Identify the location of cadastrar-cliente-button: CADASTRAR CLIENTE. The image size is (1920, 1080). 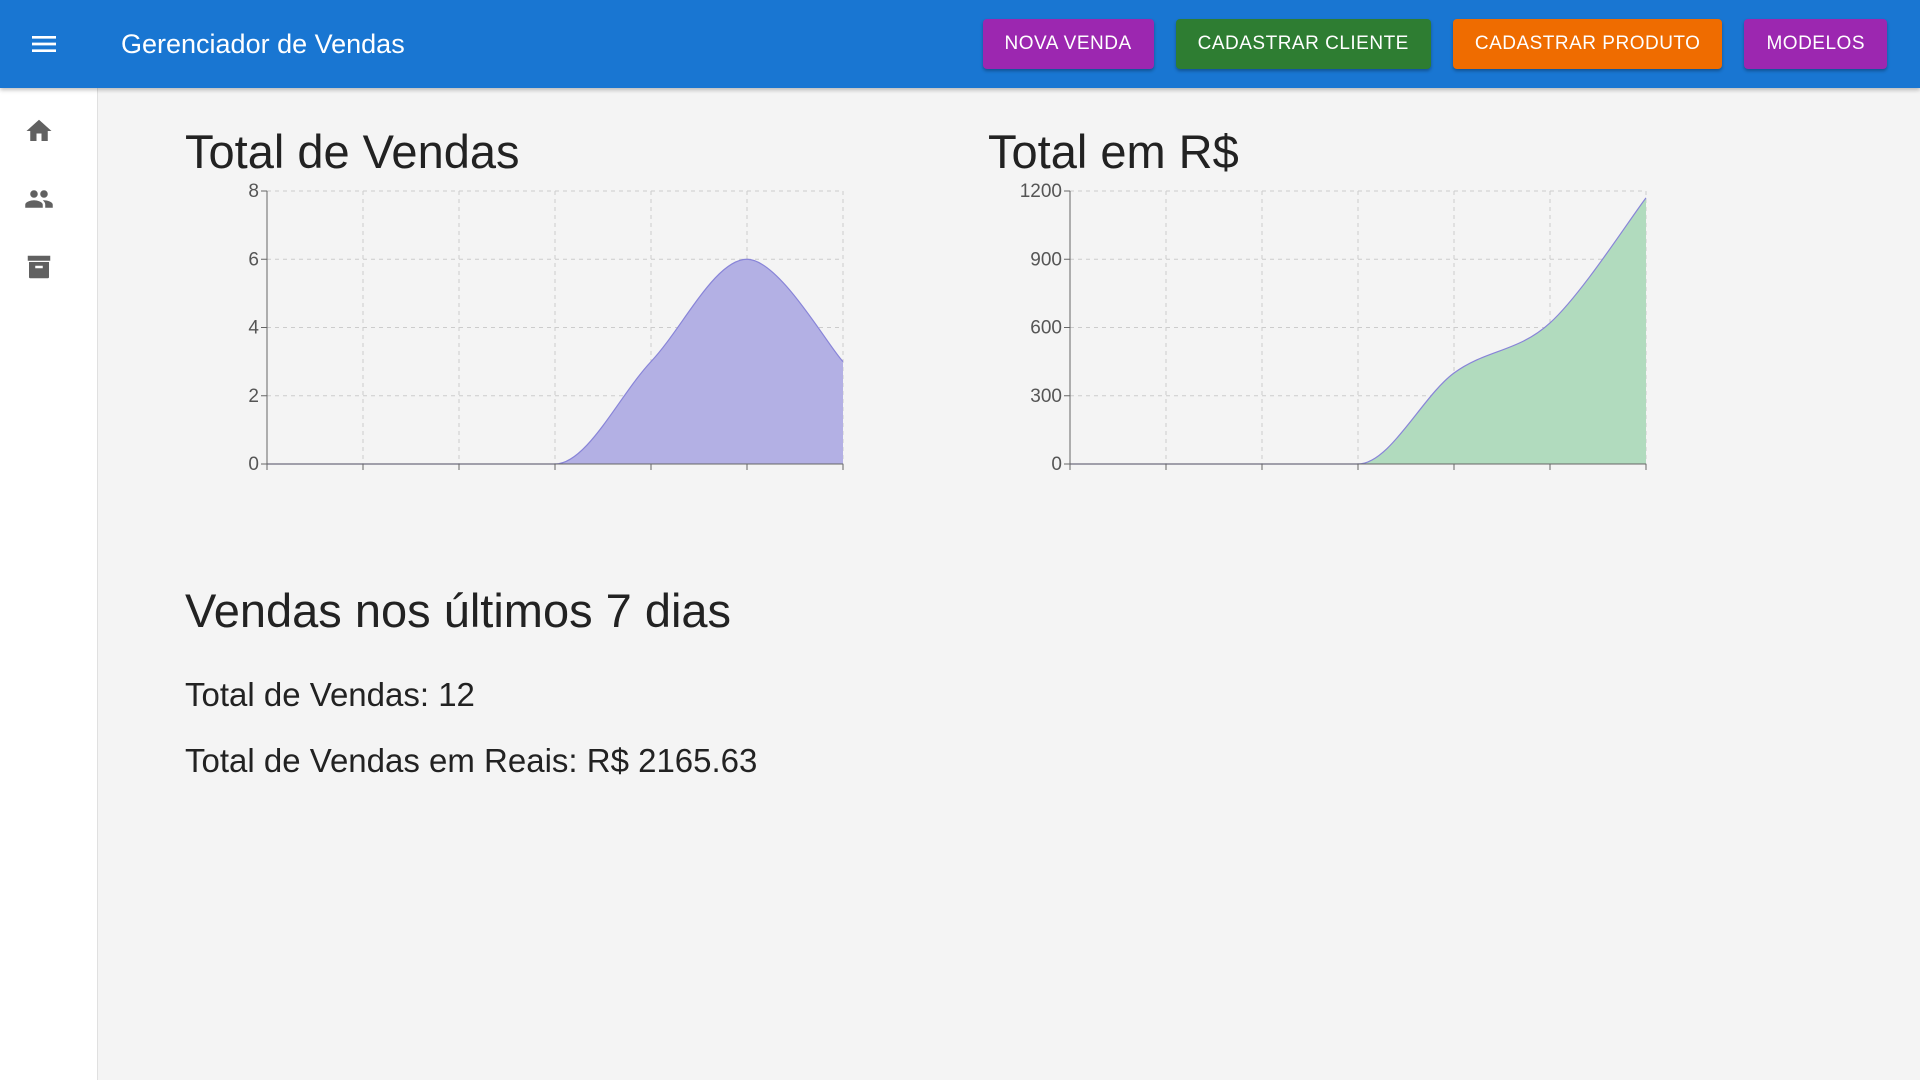
(1303, 44).